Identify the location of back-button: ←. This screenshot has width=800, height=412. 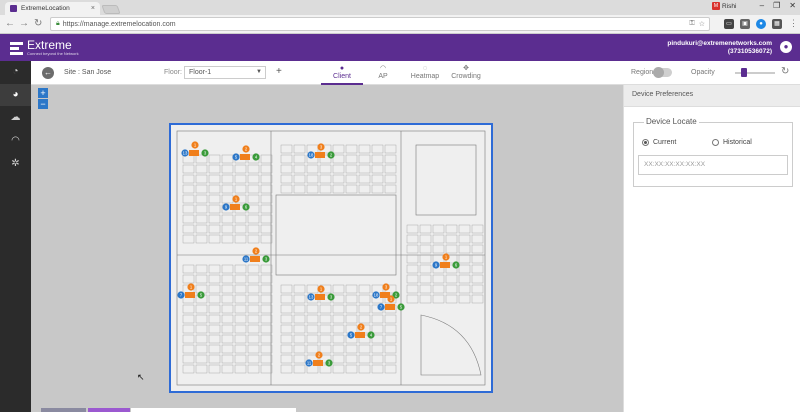
(48, 73).